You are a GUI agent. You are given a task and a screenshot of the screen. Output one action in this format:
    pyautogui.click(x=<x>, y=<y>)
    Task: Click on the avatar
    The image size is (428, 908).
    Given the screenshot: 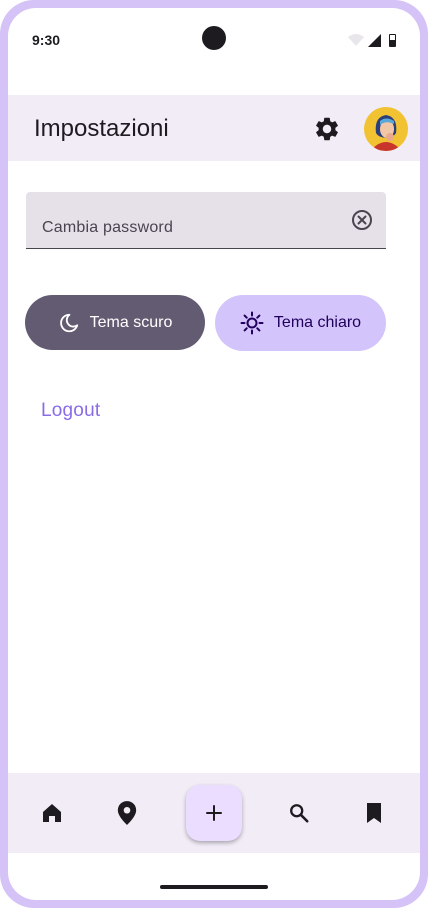 What is the action you would take?
    pyautogui.click(x=386, y=129)
    